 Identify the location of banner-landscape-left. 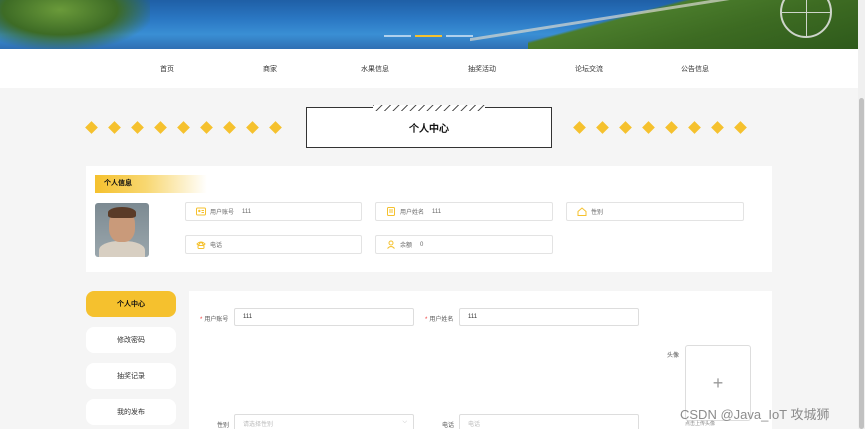
(75, 24).